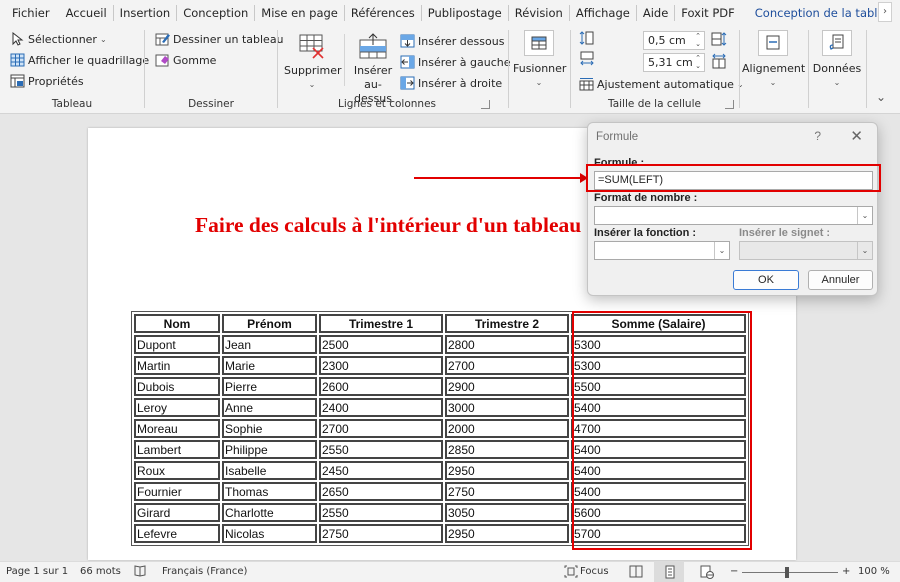 This screenshot has width=900, height=582. Describe the element at coordinates (30, 13) in the screenshot. I see `tab-fichier: Fichier` at that location.